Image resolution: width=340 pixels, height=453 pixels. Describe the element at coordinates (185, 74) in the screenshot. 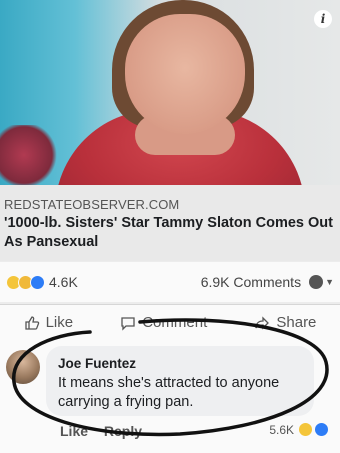

I see `photo-face` at that location.